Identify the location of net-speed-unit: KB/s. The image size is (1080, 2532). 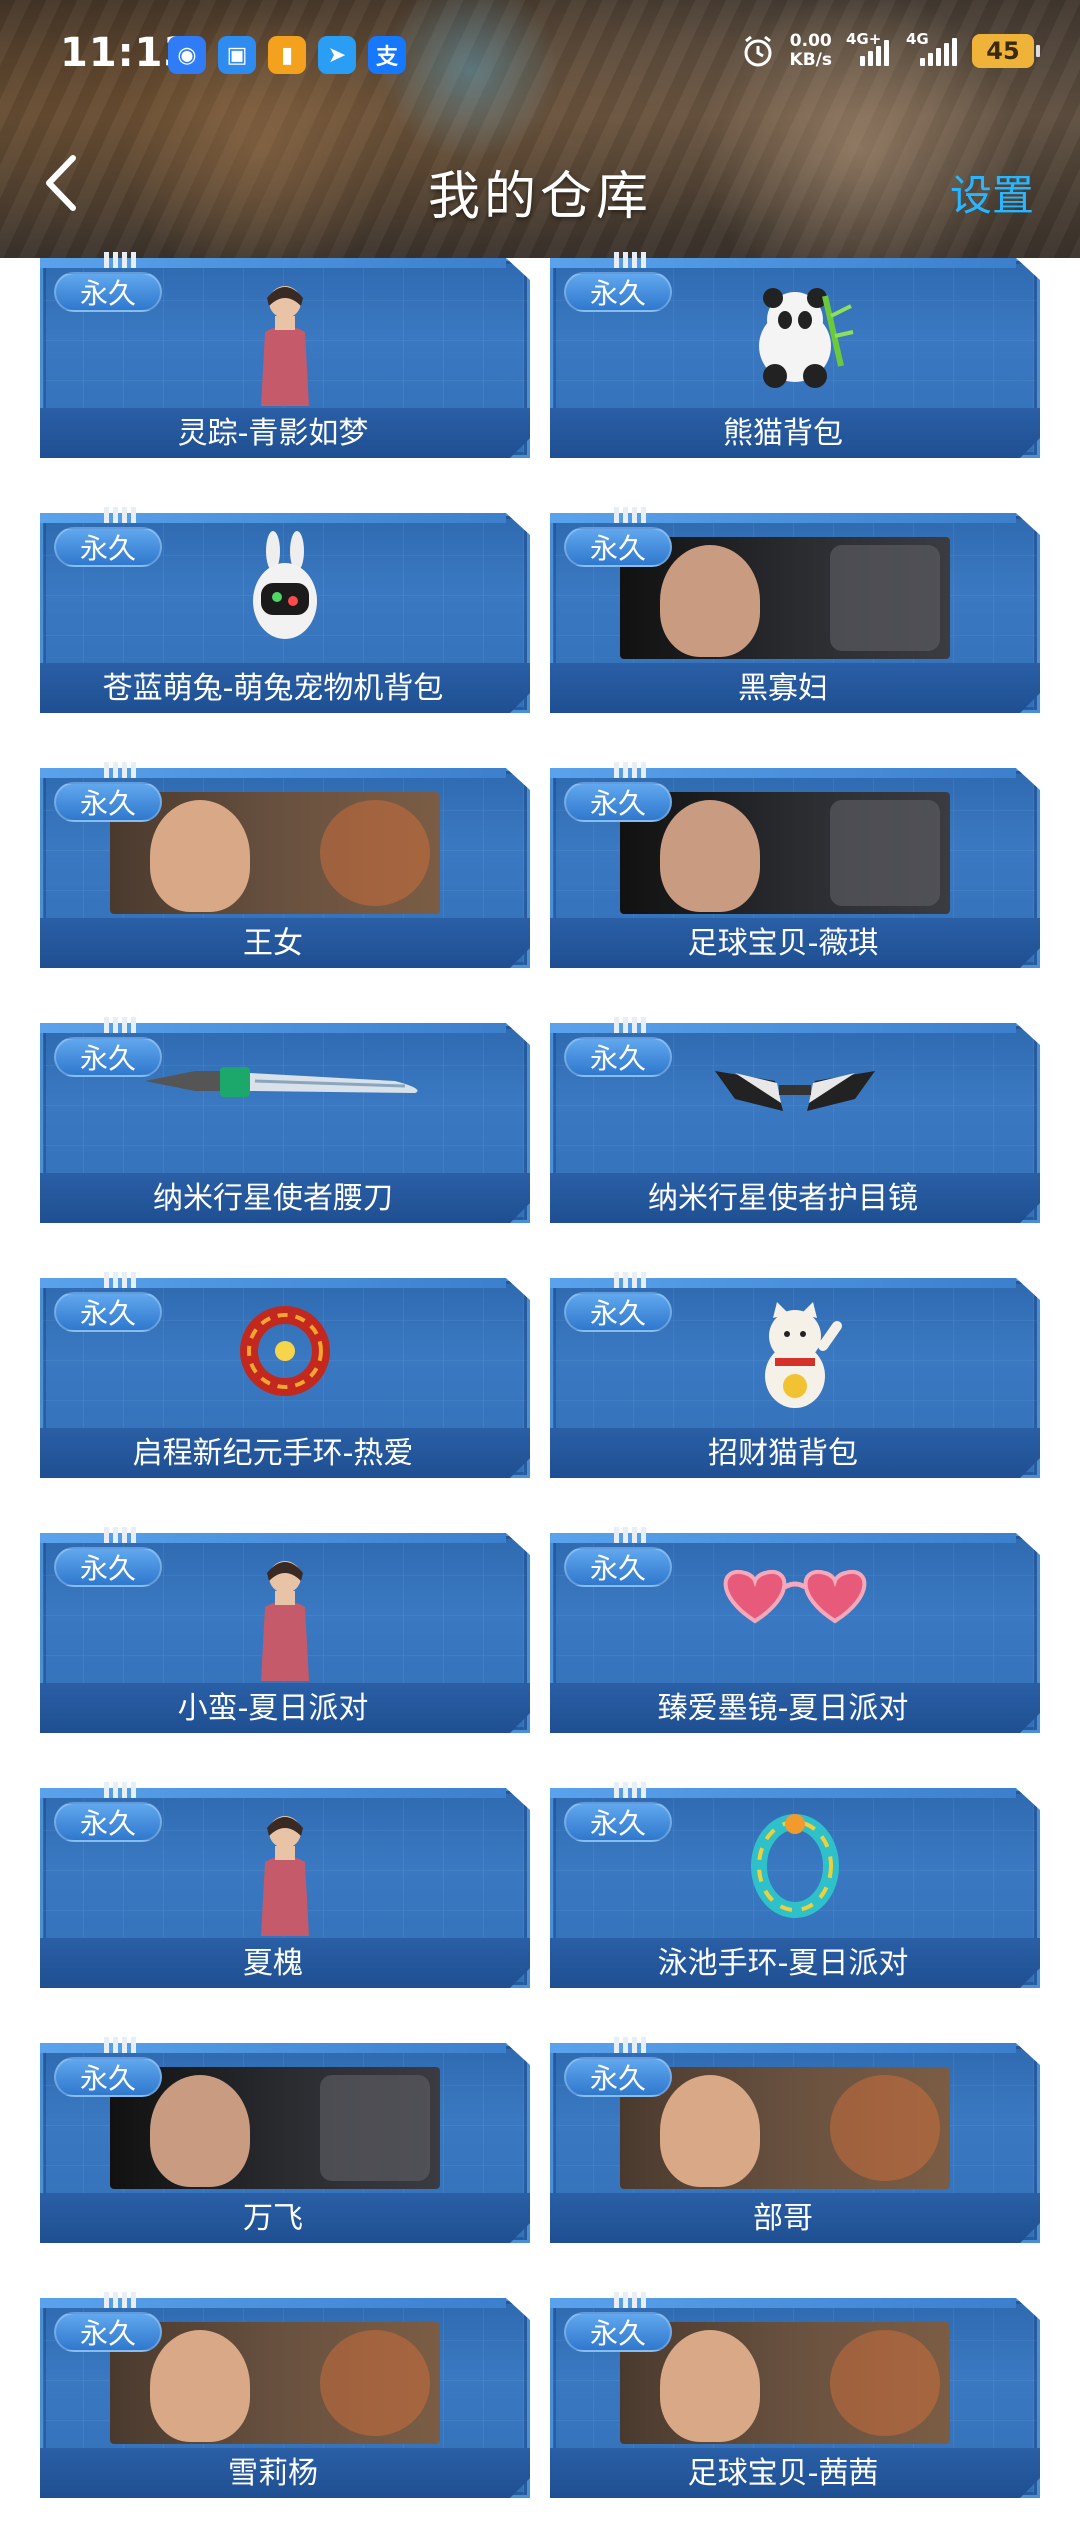
(810, 60).